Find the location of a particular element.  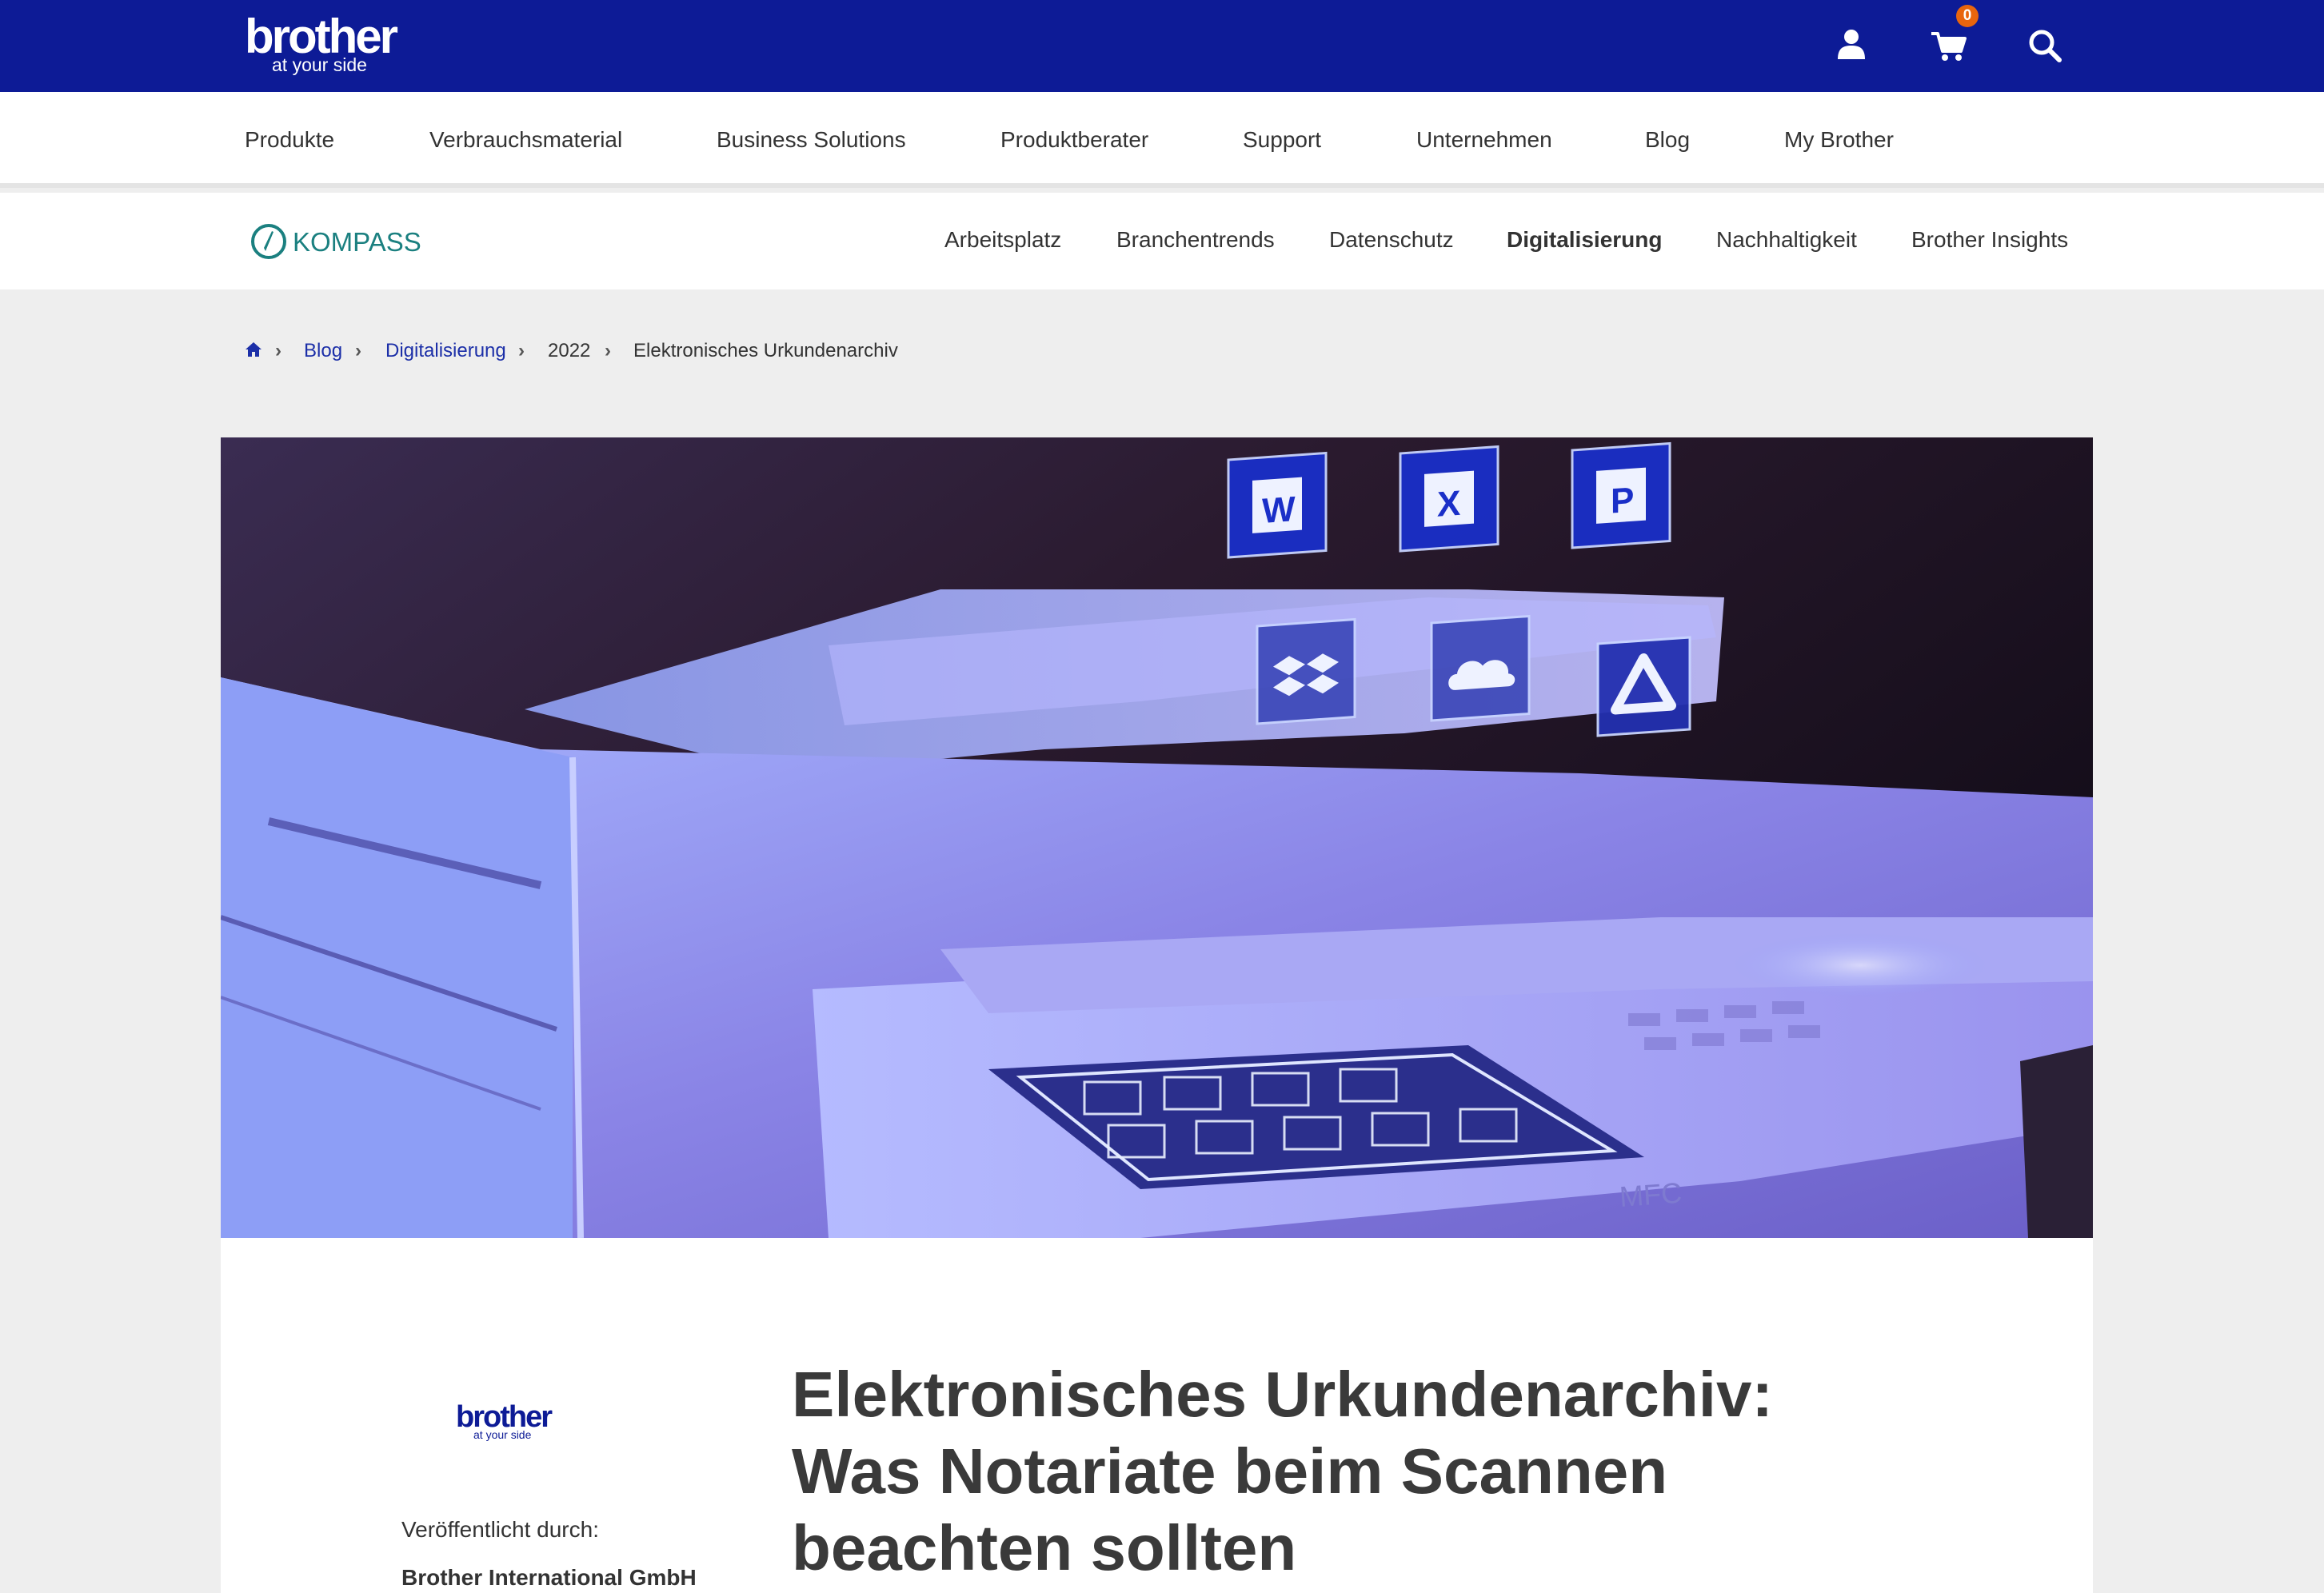

google-drive-icon is located at coordinates (1643, 686).